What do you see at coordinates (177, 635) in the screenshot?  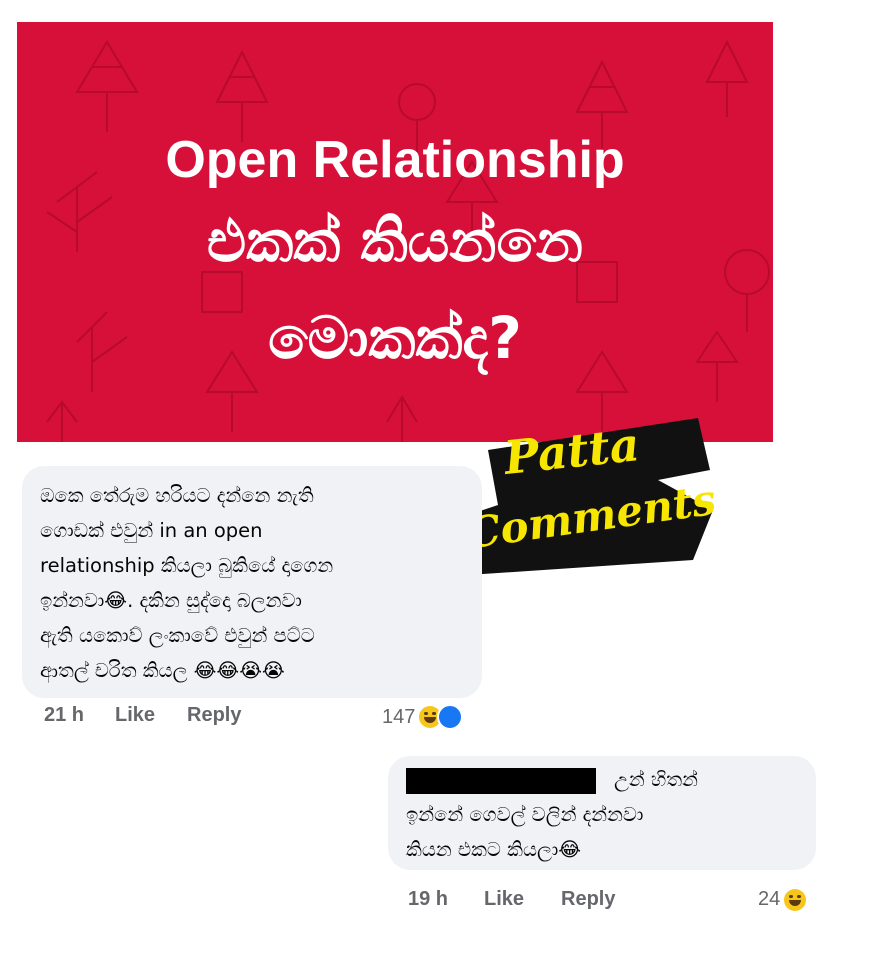 I see `comment-text-line: ඇති යකොව් ලංකාවේ එවුන් පට්ට` at bounding box center [177, 635].